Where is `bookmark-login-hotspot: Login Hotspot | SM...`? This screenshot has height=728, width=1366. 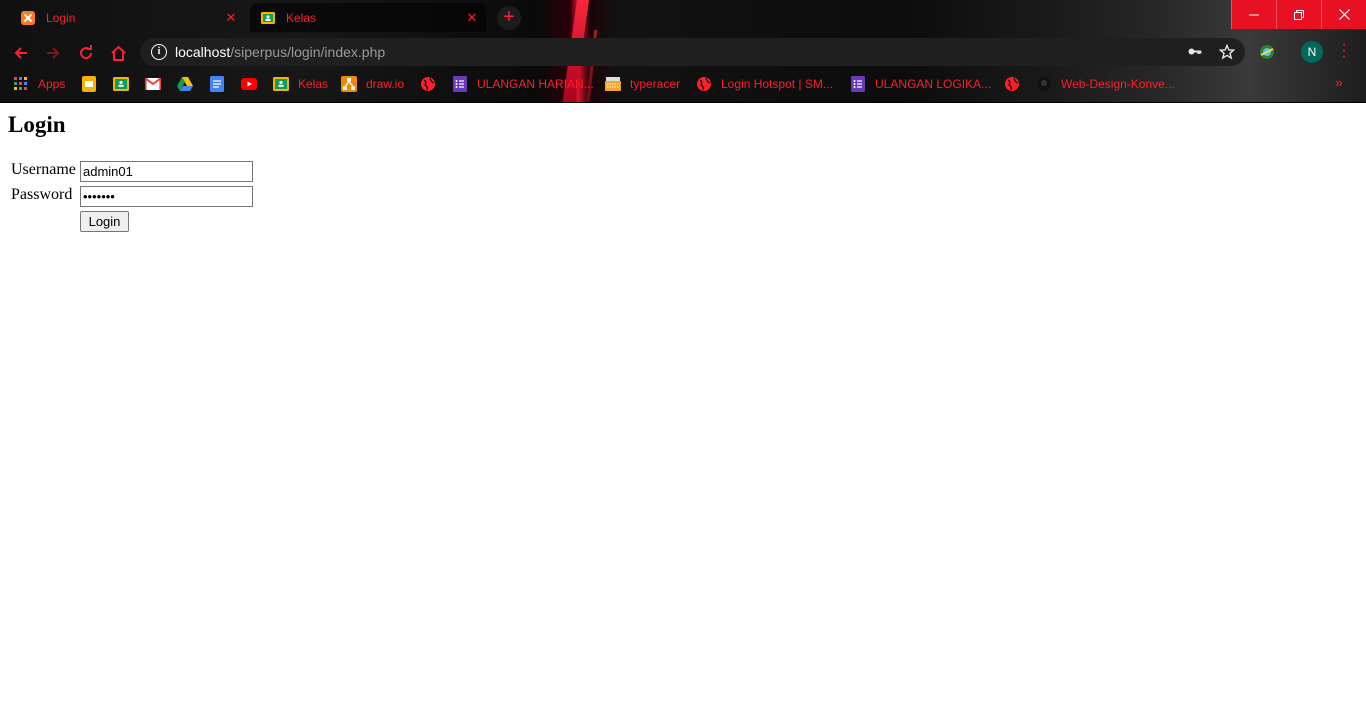
bookmark-login-hotspot: Login Hotspot | SM... is located at coordinates (764, 84).